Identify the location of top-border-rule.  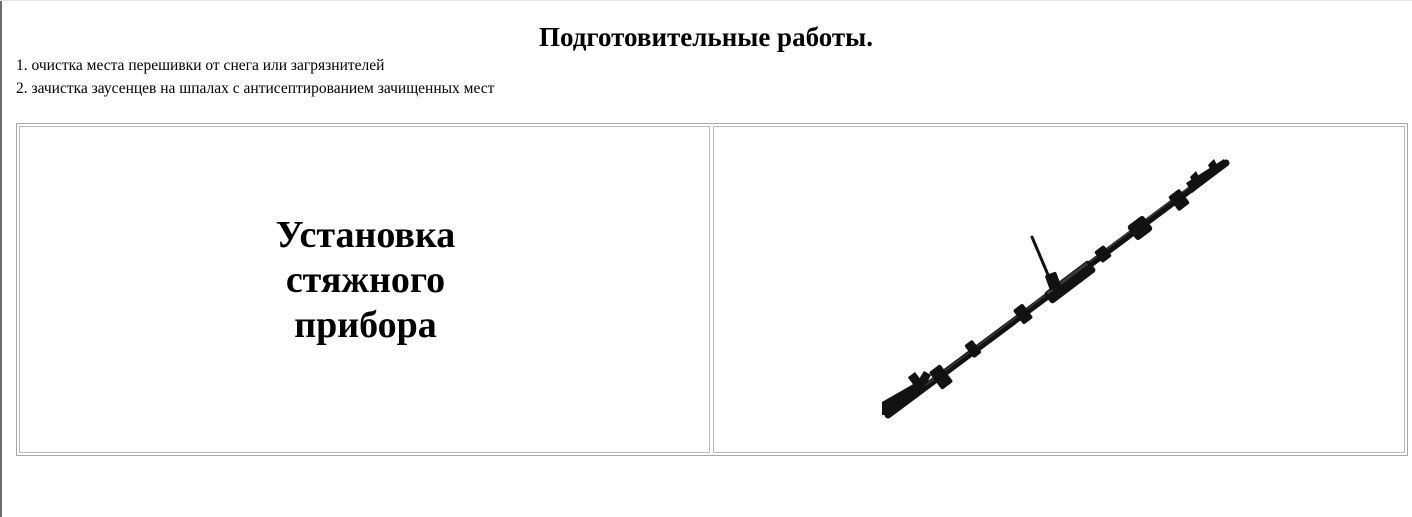
(706, 0).